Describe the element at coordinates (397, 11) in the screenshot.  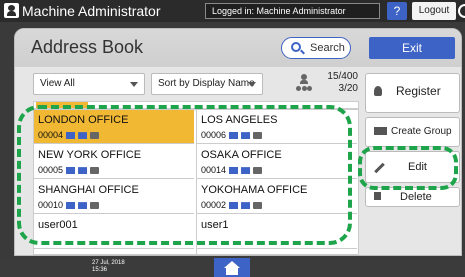
I see `help-button: ?` at that location.